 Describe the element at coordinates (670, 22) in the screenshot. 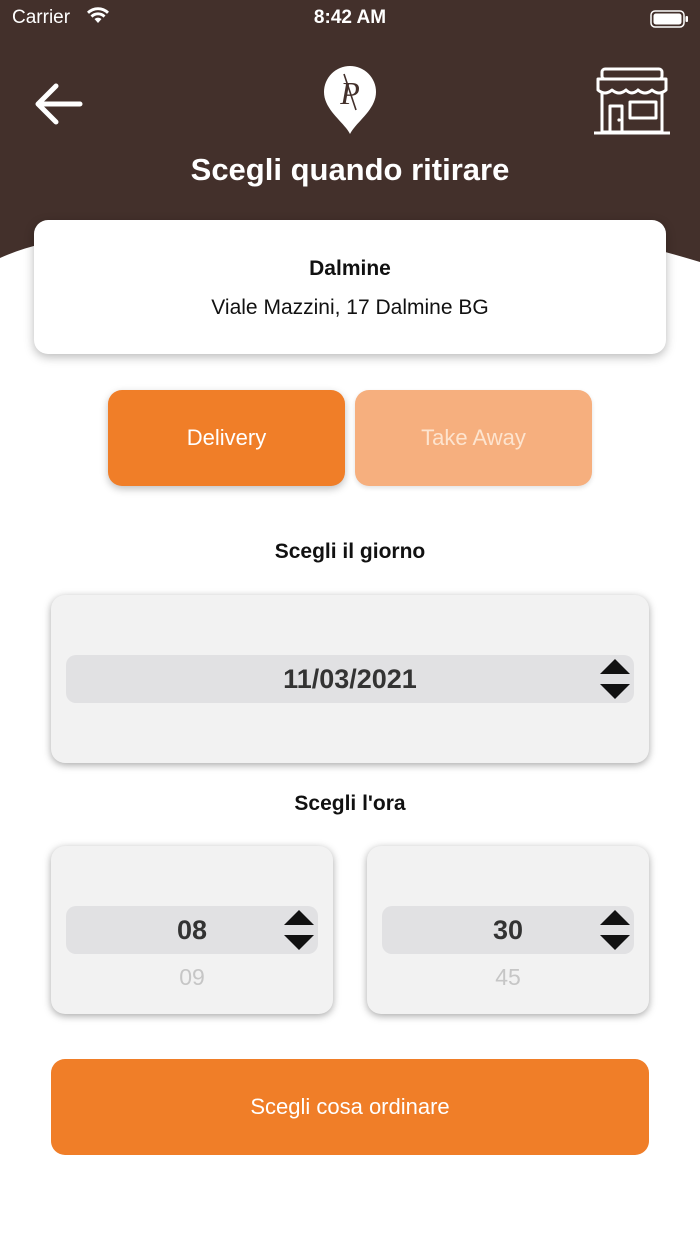

I see `battery-icon` at that location.